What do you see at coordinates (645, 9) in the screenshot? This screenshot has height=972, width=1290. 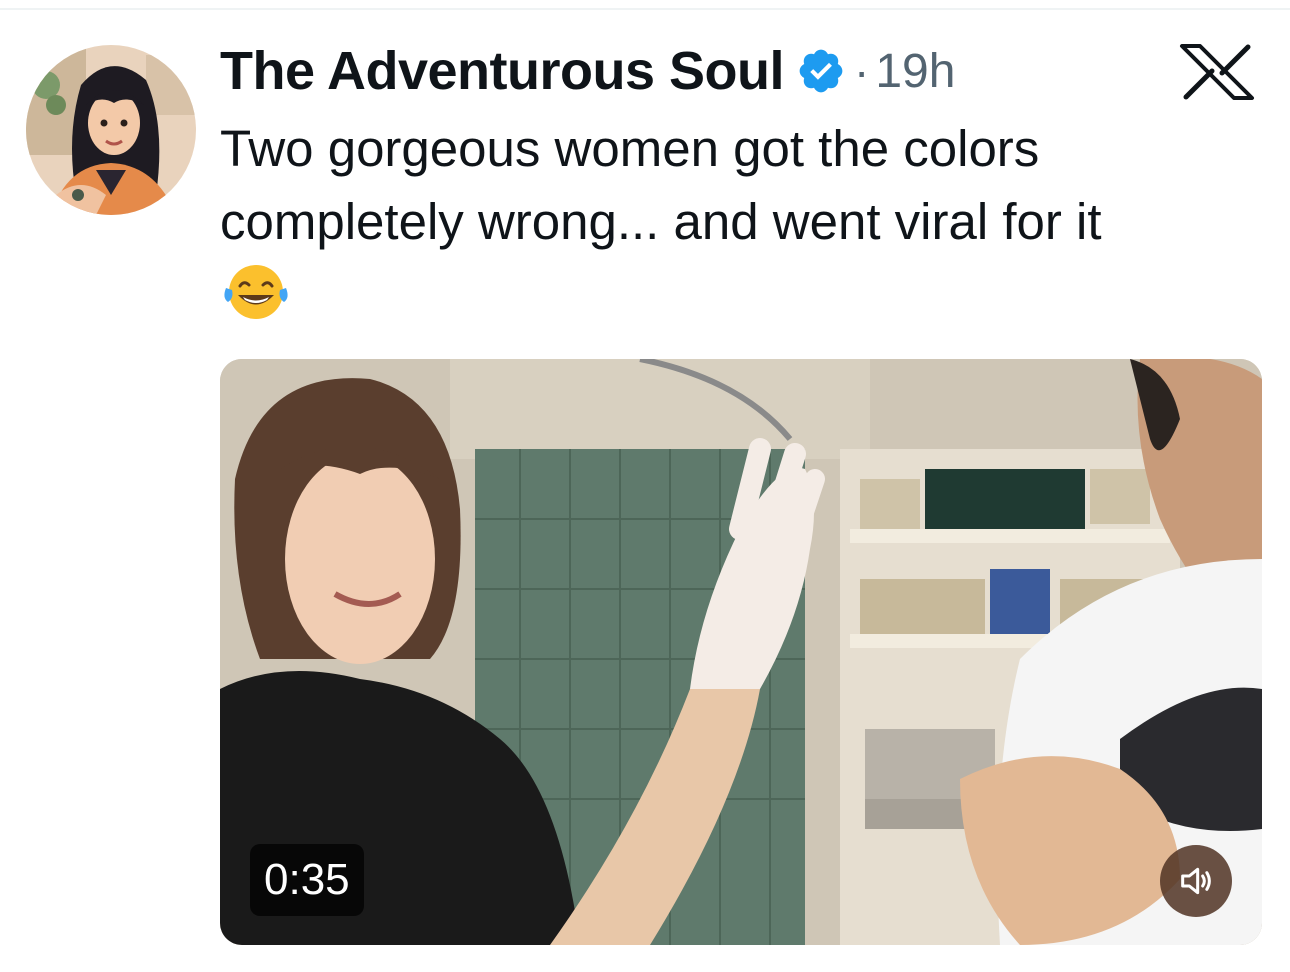 I see `top-divider` at bounding box center [645, 9].